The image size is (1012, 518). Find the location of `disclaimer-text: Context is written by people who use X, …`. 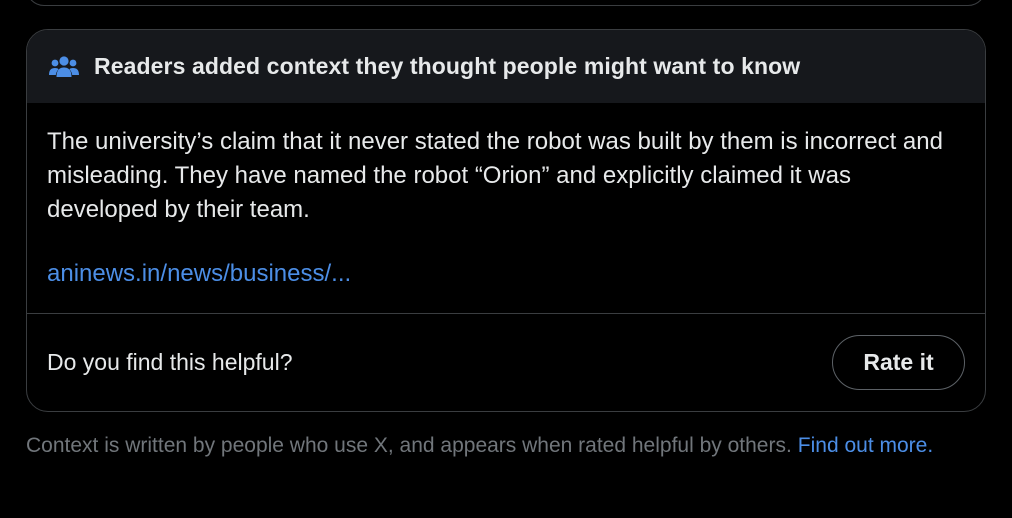

disclaimer-text: Context is written by people who use X, … is located at coordinates (409, 445).